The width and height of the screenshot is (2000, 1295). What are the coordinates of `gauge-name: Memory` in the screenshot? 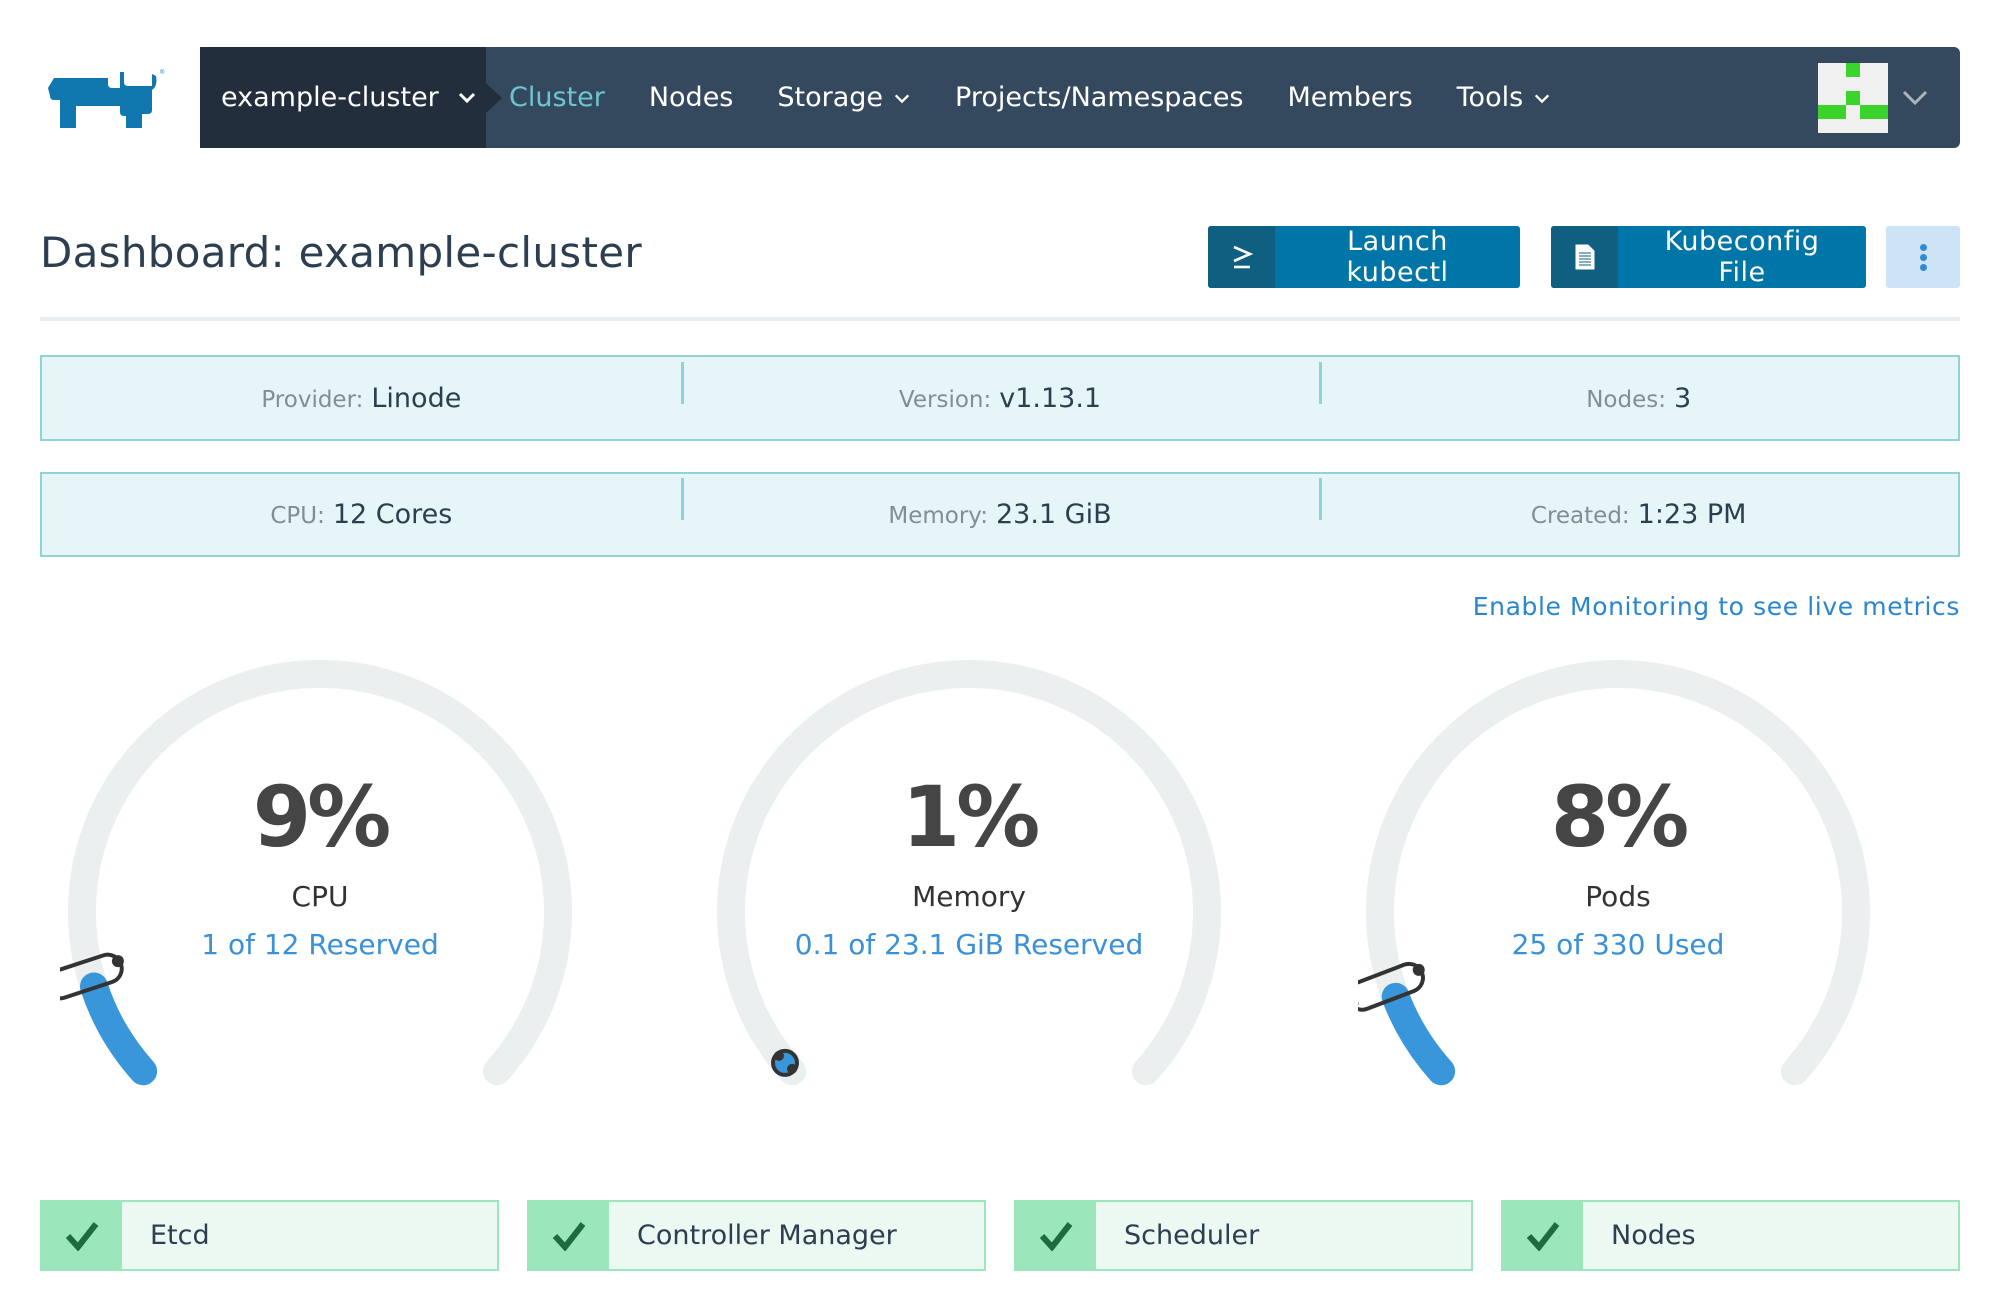 It's located at (969, 896).